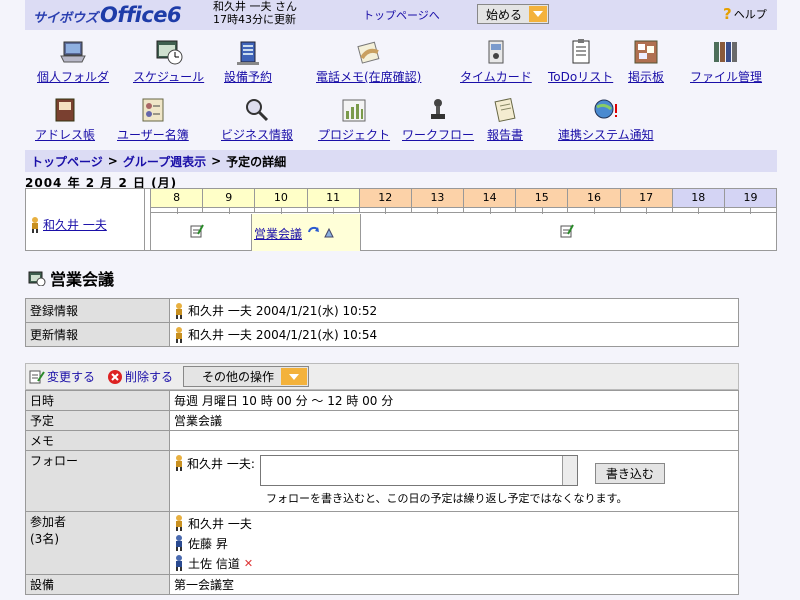  Describe the element at coordinates (447, 498) in the screenshot. I see `follow-note: フォローを書き込むと、この日の予定は繰り返し予定ではなくなります。` at that location.